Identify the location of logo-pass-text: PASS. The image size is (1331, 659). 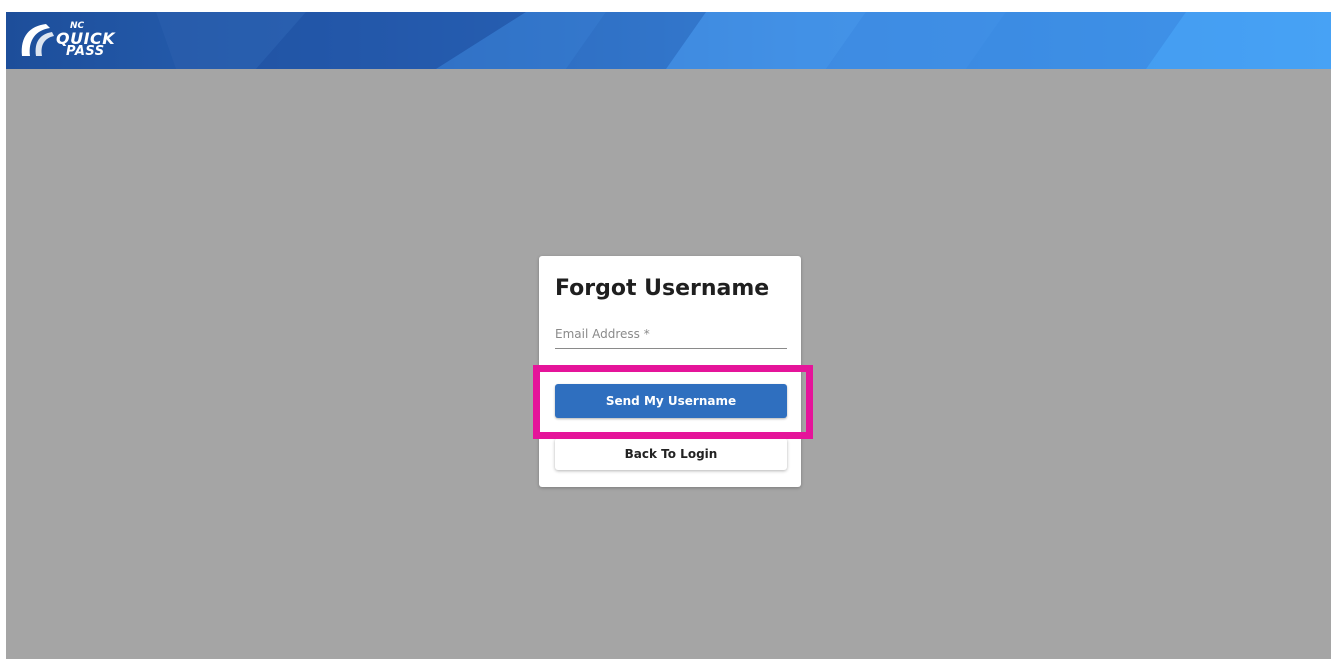
(85, 51).